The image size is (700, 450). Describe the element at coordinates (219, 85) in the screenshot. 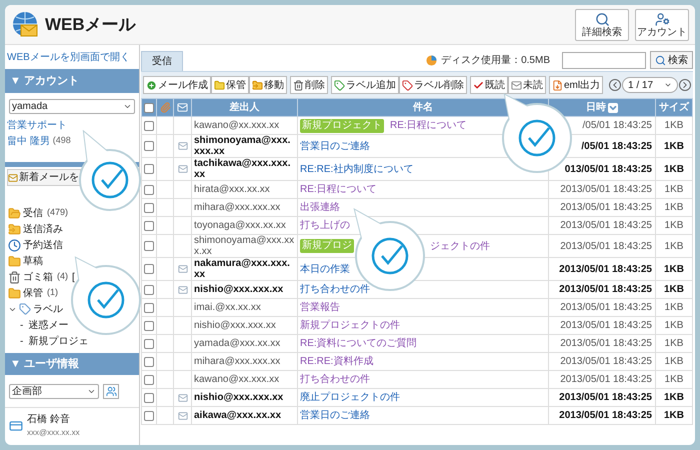

I see `folder-icon` at that location.